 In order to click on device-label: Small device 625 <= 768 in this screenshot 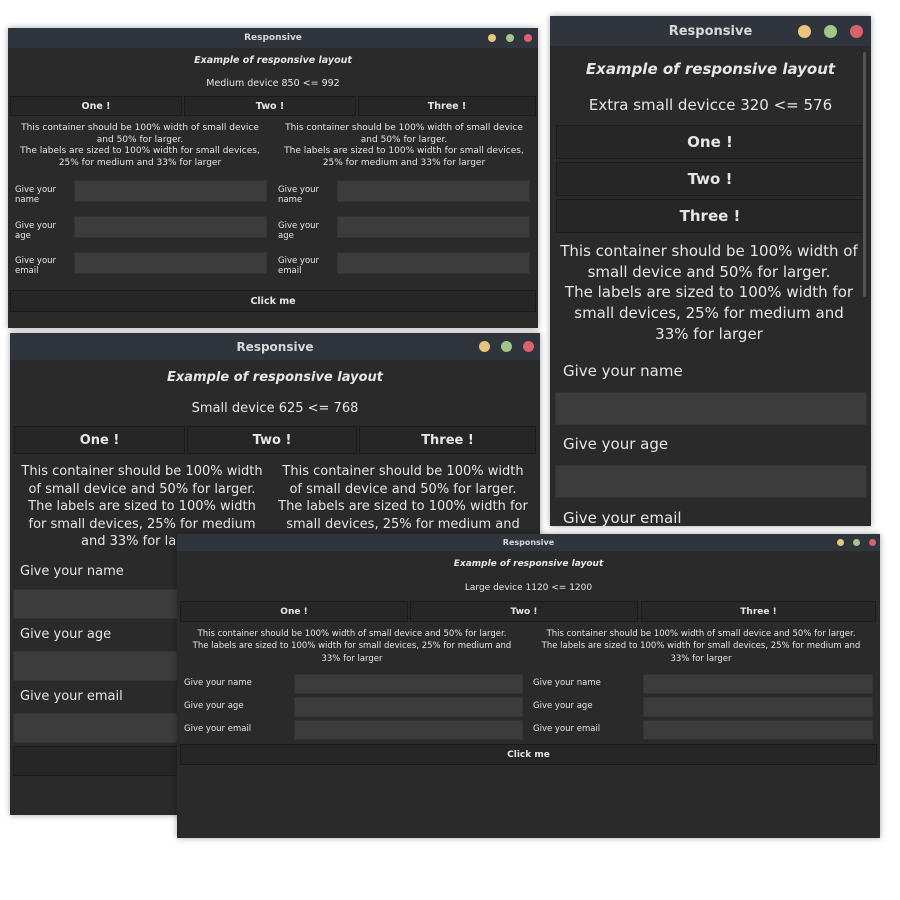, I will do `click(275, 408)`.